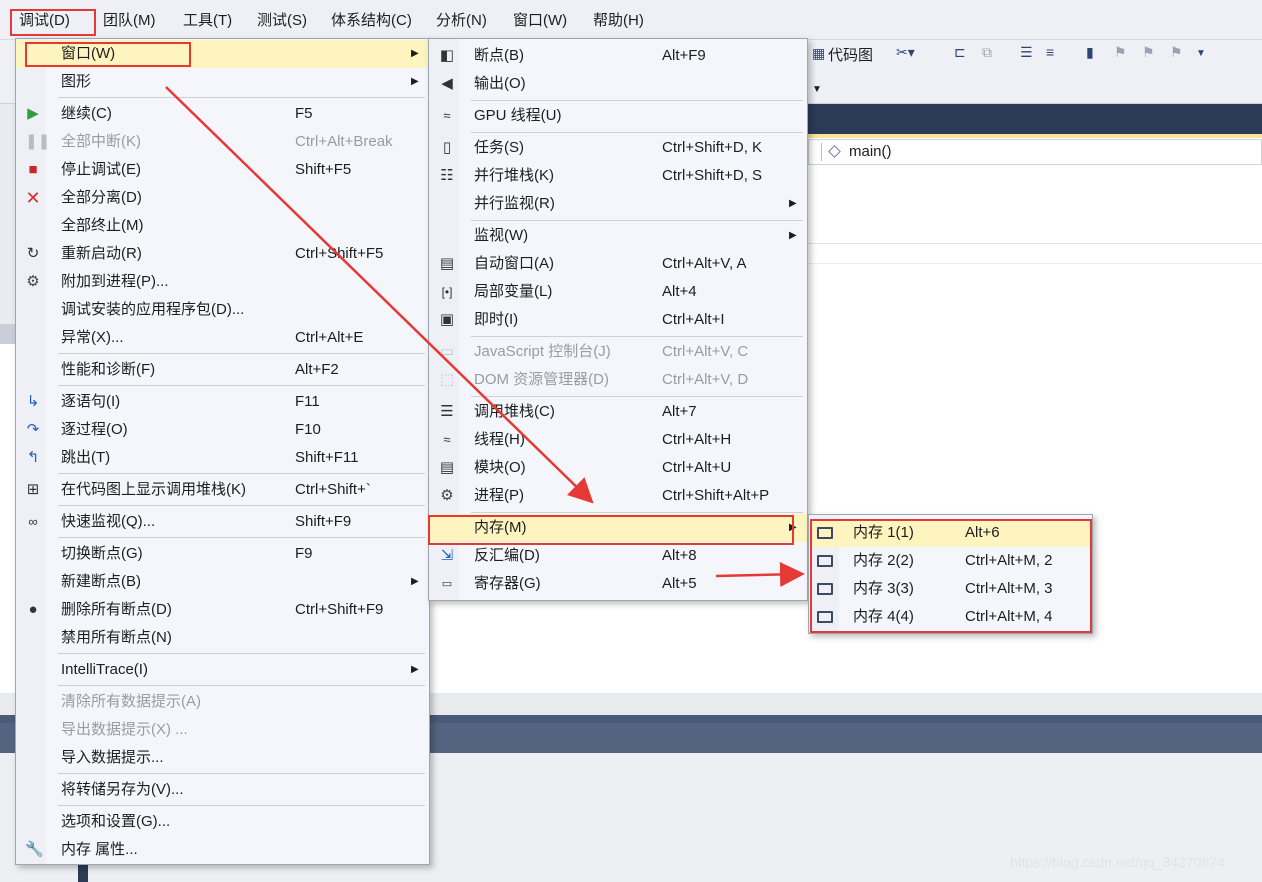 Image resolution: width=1262 pixels, height=882 pixels. I want to click on menu-item-step-out: ↰ 跳出(T) Shift+F11, so click(222, 458).